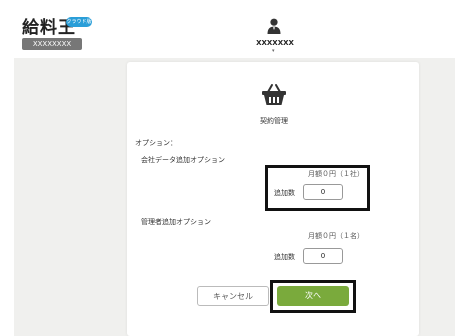  Describe the element at coordinates (52, 44) in the screenshot. I see `company-selector: XXXXXXXX` at that location.